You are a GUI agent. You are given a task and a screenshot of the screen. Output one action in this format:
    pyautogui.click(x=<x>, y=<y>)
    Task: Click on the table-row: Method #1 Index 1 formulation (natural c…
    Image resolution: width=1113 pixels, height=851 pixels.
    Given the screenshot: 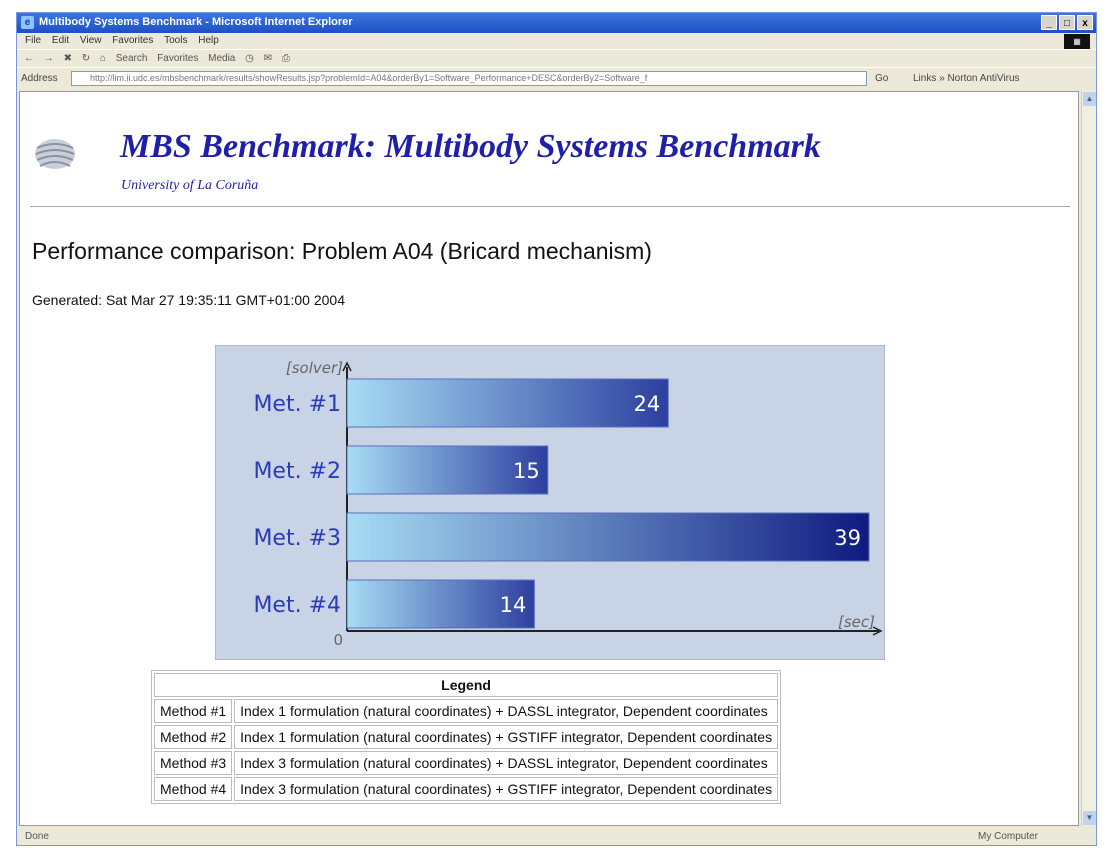 What is the action you would take?
    pyautogui.click(x=466, y=711)
    